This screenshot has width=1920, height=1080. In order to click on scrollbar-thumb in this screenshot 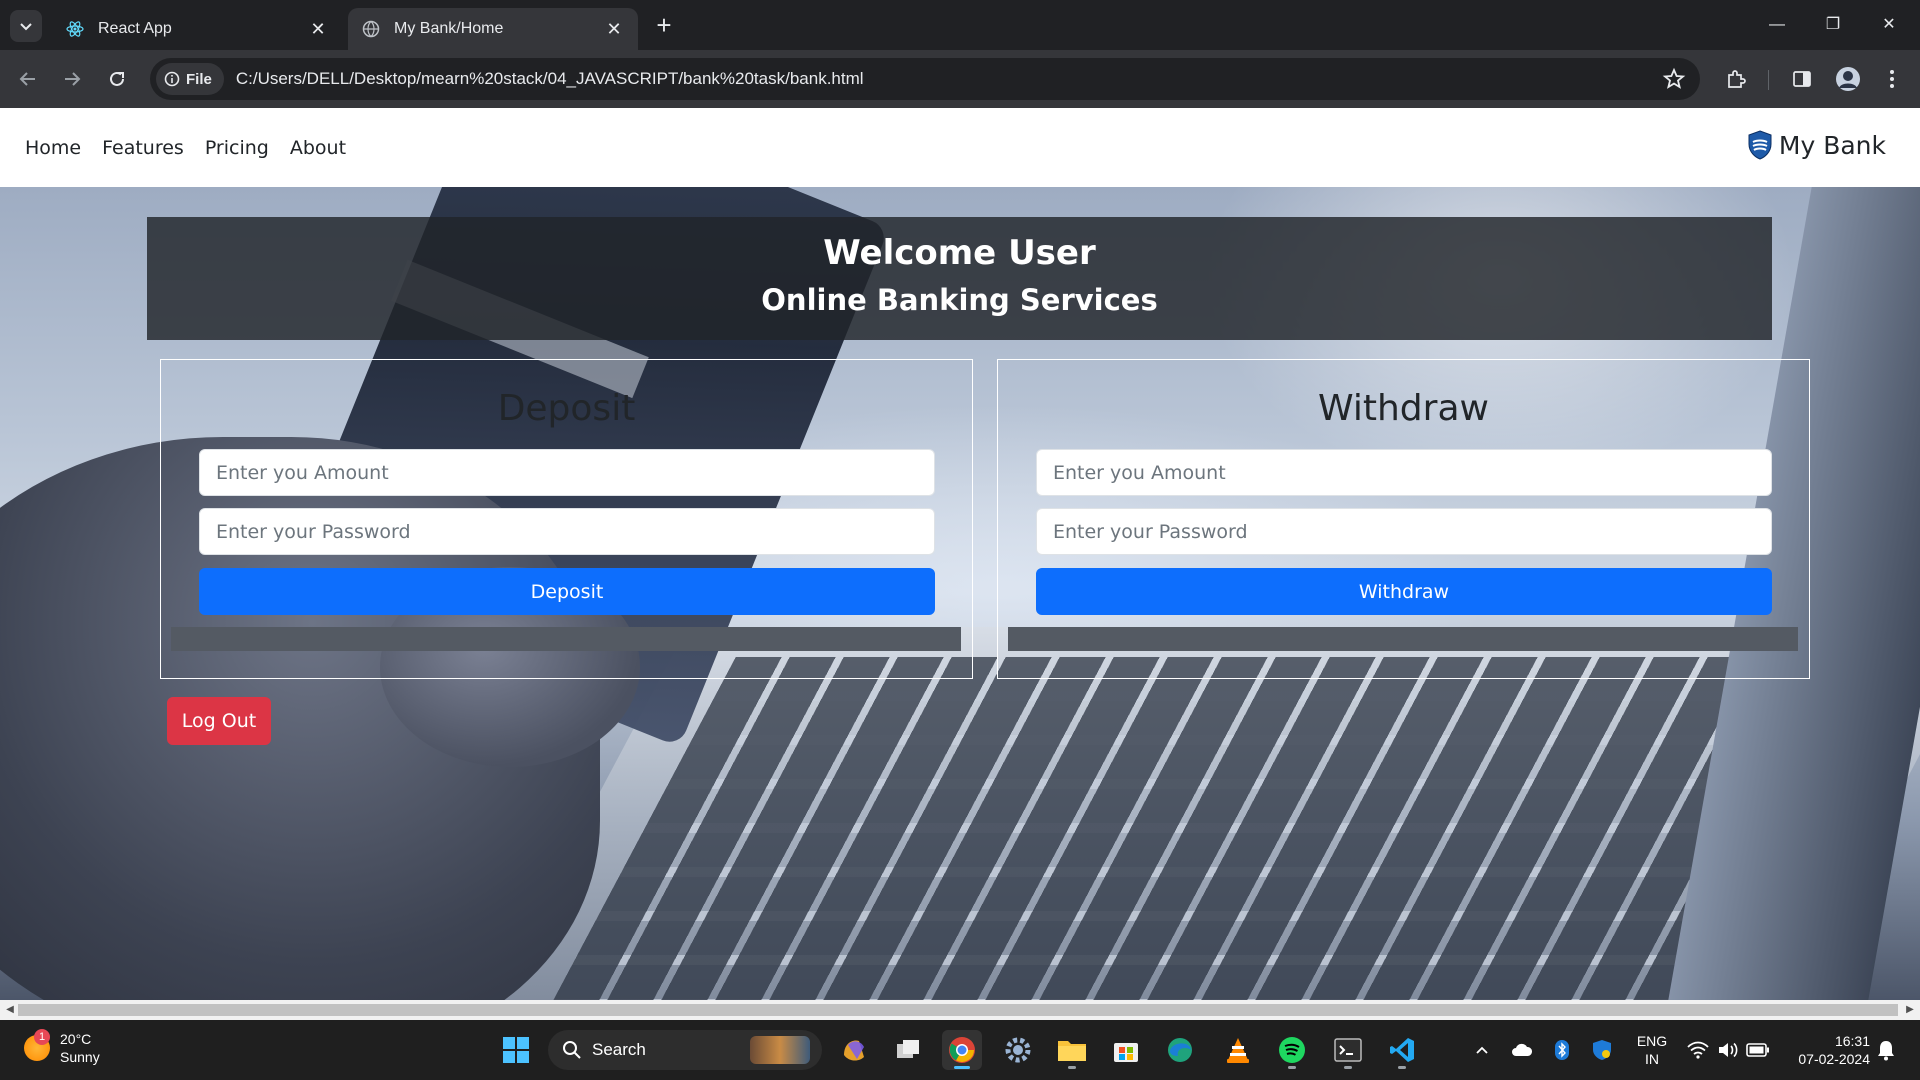, I will do `click(958, 1010)`.